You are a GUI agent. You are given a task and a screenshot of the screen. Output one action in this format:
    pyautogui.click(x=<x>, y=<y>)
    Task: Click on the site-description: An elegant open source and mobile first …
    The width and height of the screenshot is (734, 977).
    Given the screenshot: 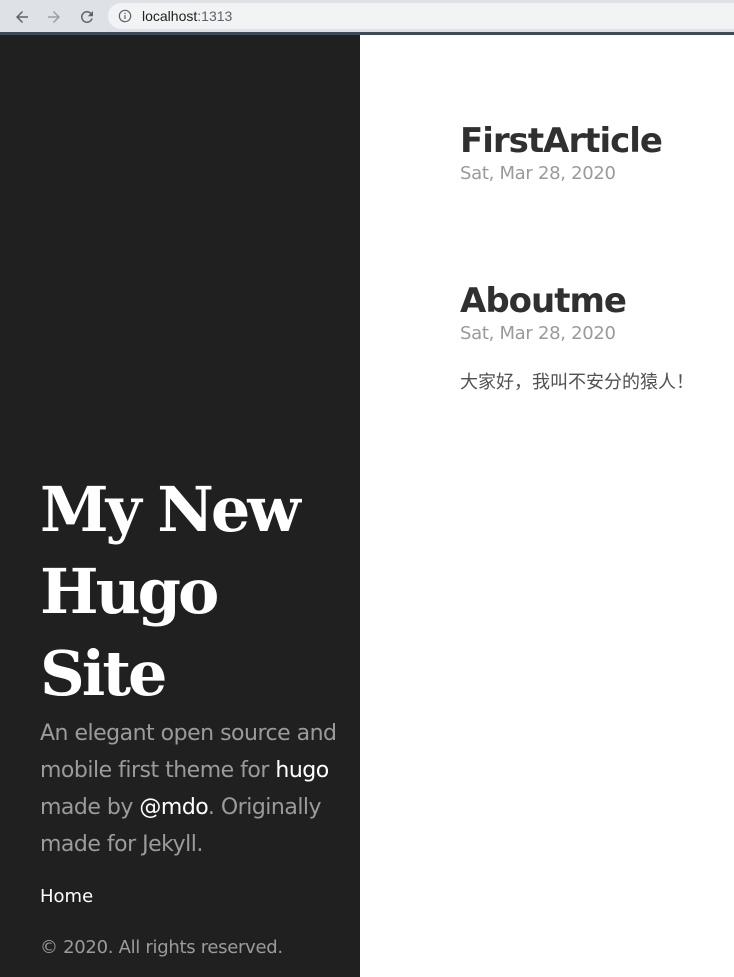 What is the action you would take?
    pyautogui.click(x=190, y=789)
    